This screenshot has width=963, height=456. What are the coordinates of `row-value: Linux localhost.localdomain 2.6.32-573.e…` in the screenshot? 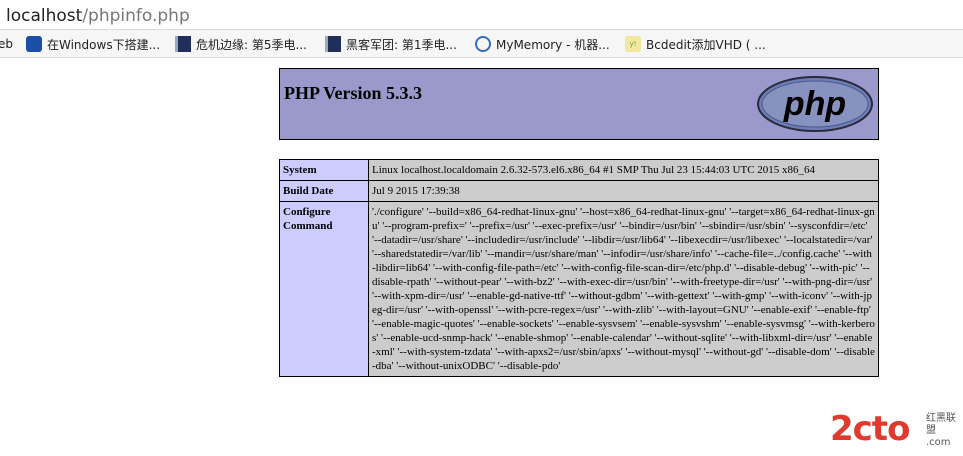 It's located at (623, 170).